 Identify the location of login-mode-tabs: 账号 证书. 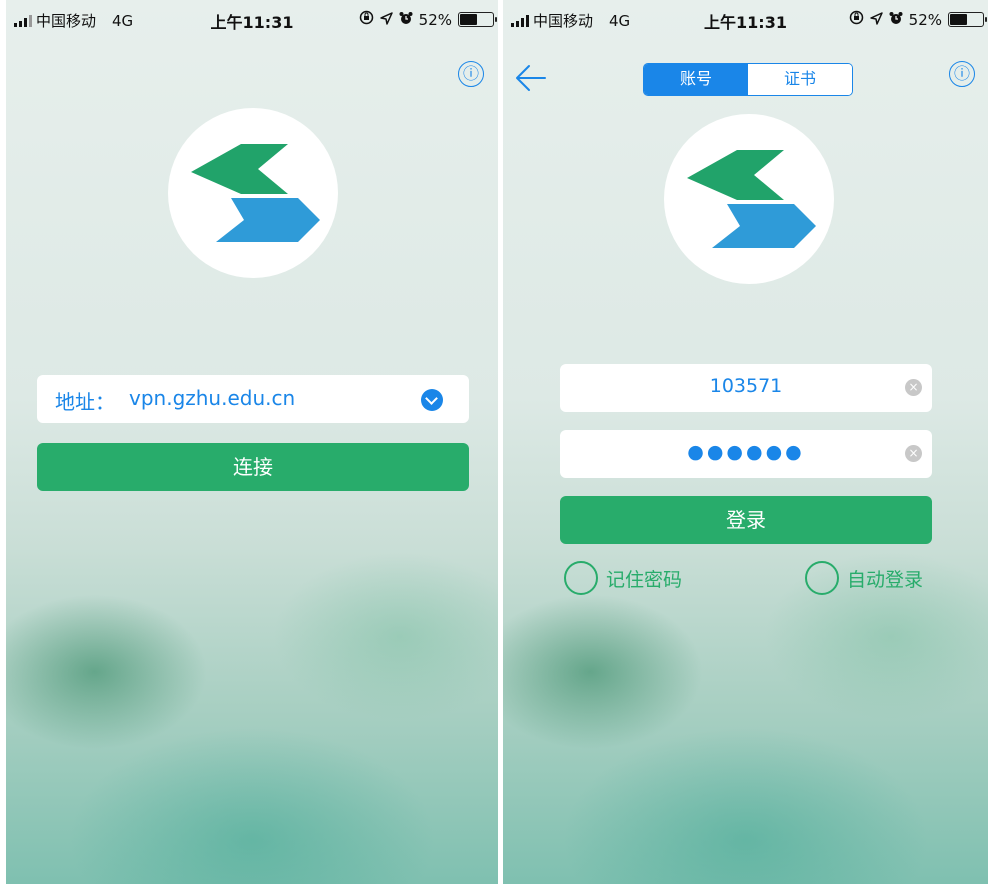
(748, 79).